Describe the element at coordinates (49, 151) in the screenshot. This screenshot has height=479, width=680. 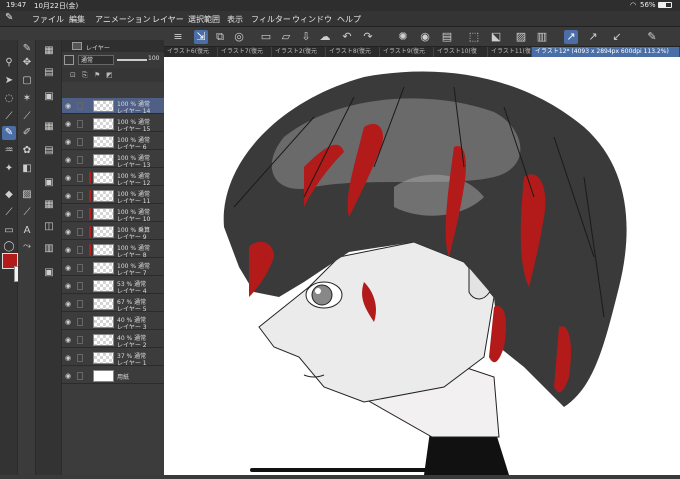
I see `intermediate-color-icon: ▤` at that location.